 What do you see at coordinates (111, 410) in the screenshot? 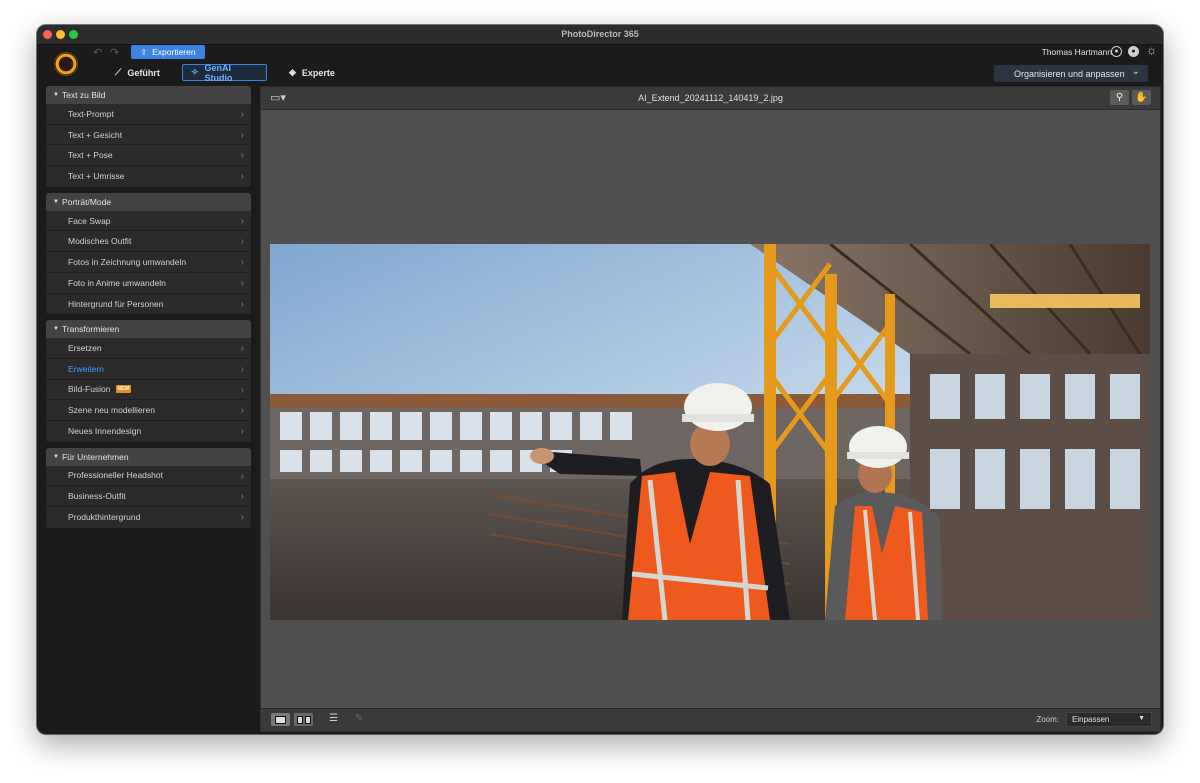
I see `sidebar-item-label: Szene neu modellieren` at bounding box center [111, 410].